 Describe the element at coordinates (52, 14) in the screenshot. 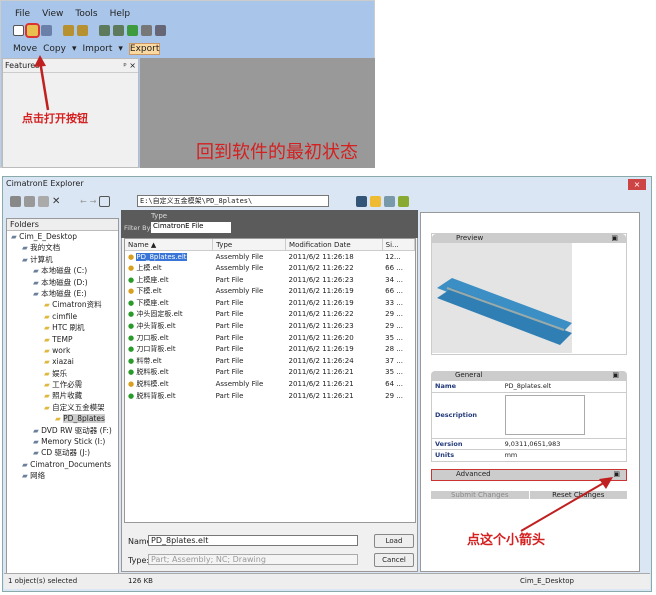

I see `menu-view: View` at that location.